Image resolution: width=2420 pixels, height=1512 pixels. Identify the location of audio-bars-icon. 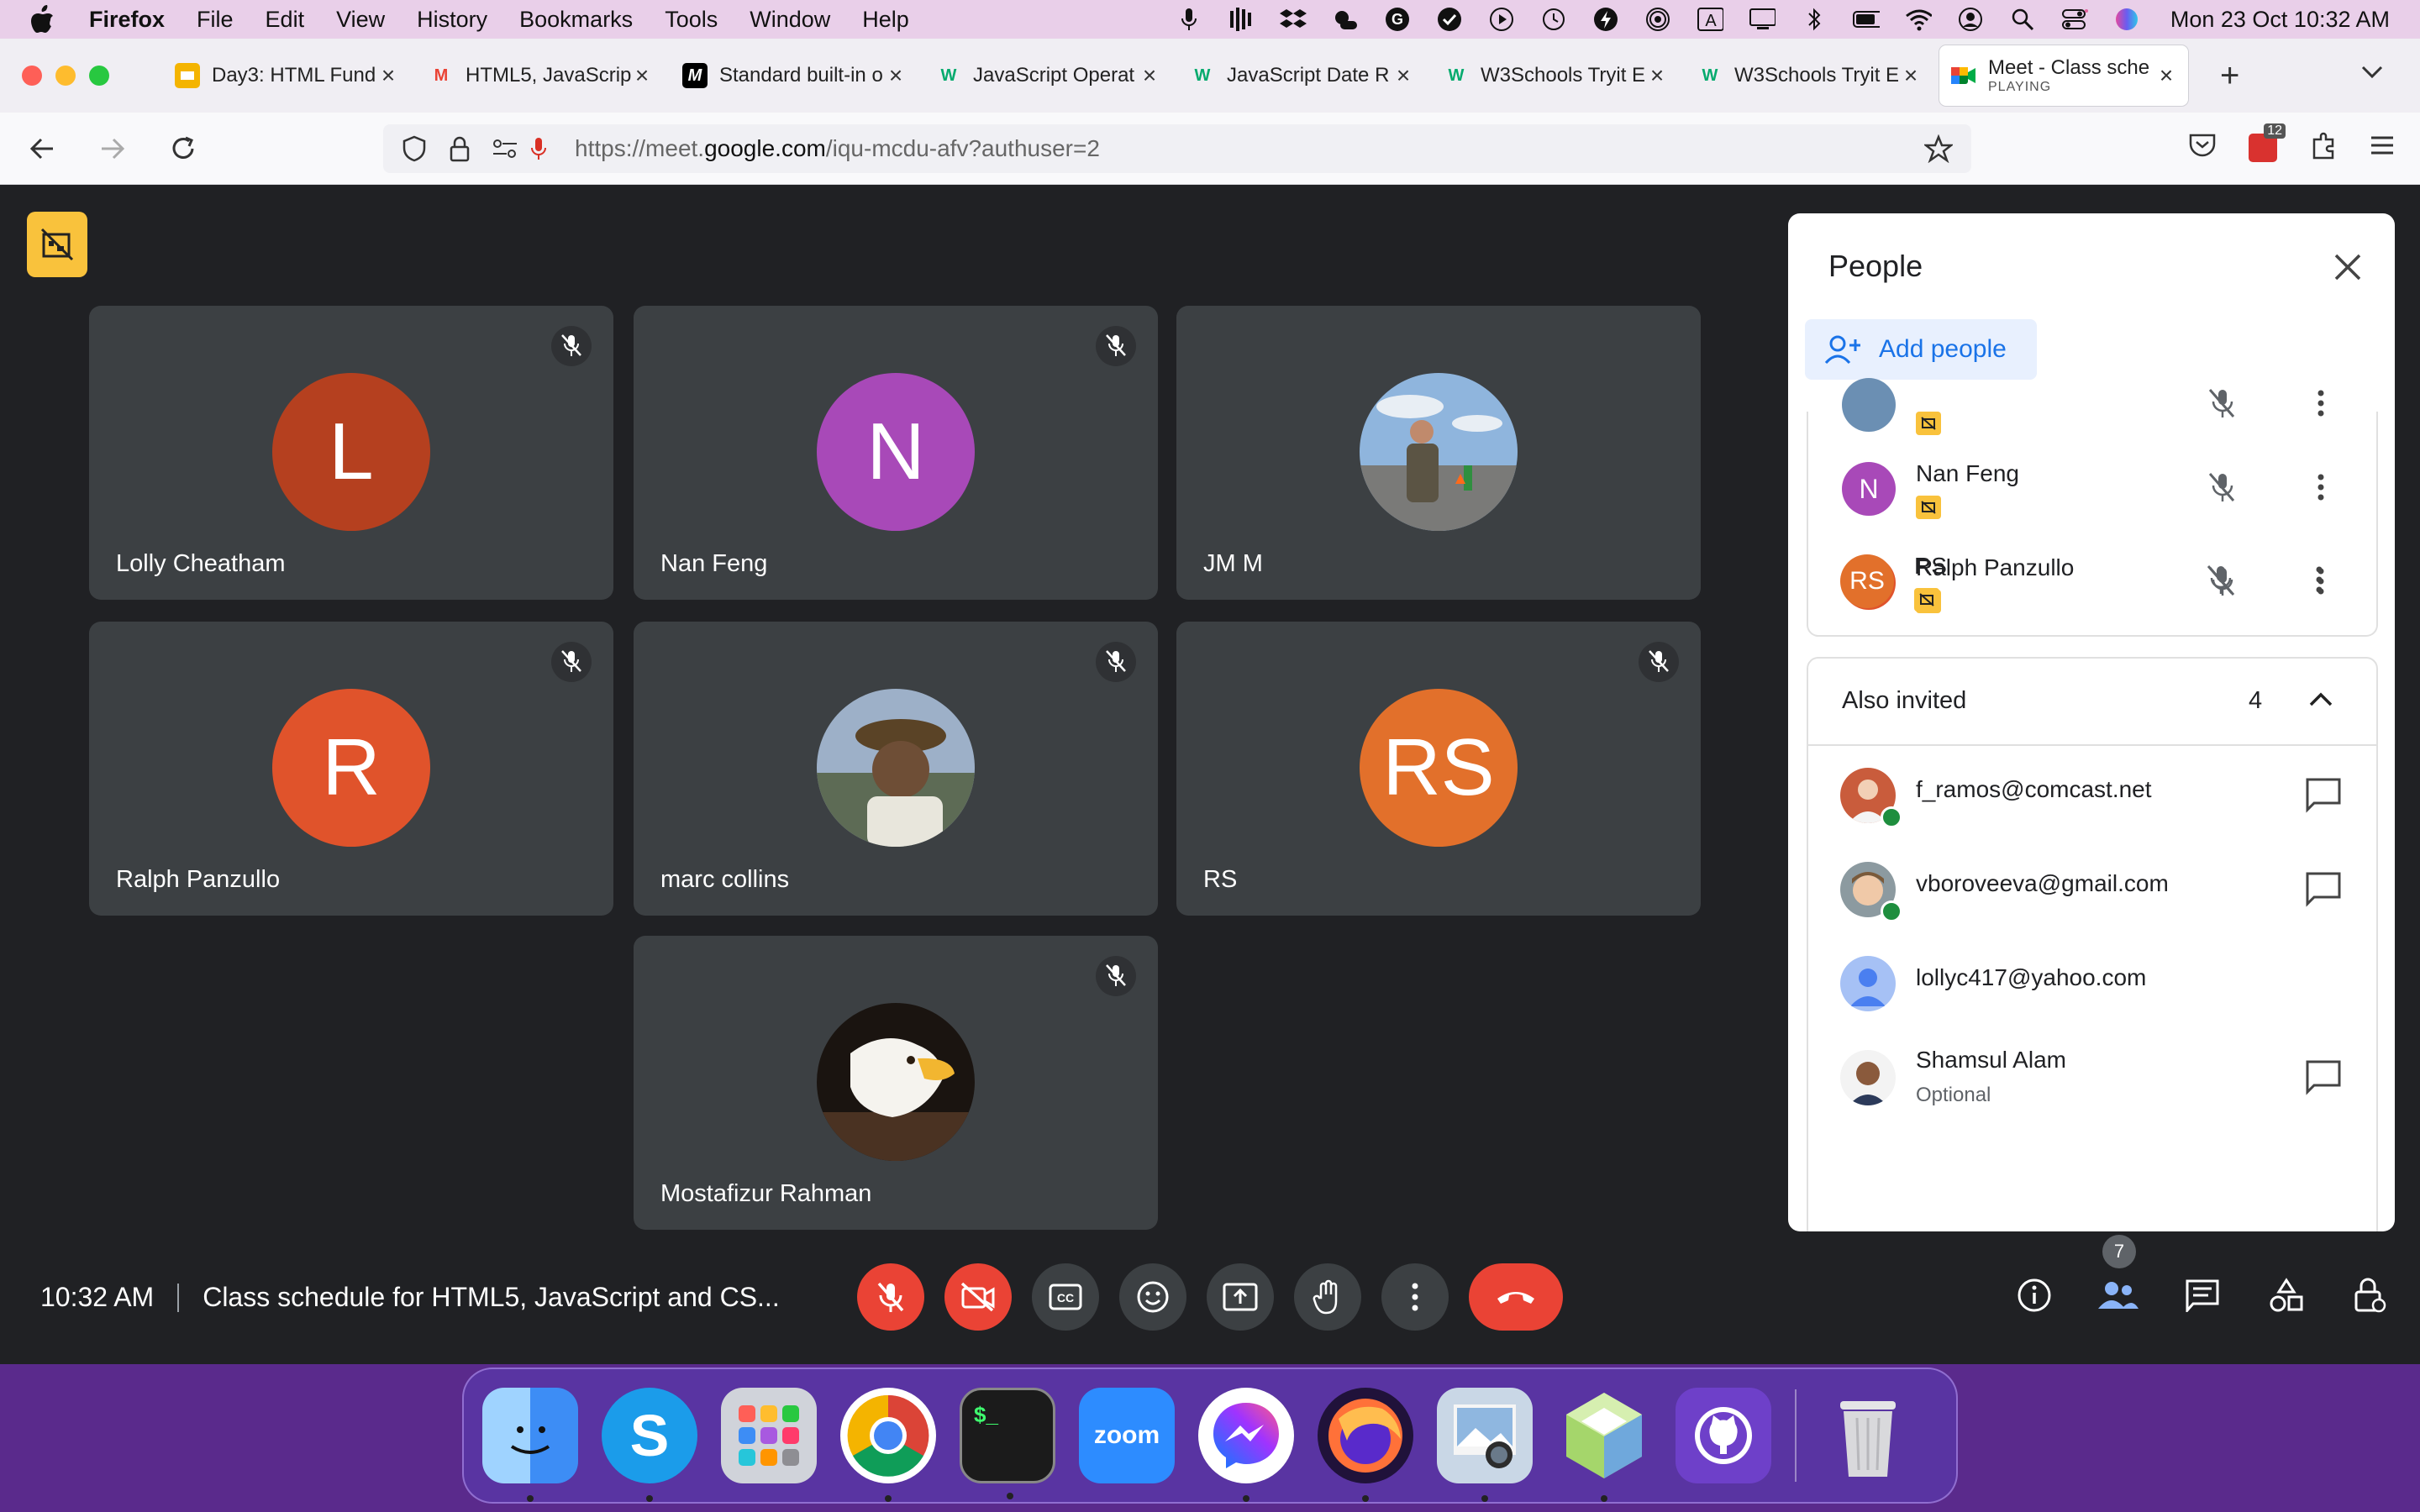
(1241, 19).